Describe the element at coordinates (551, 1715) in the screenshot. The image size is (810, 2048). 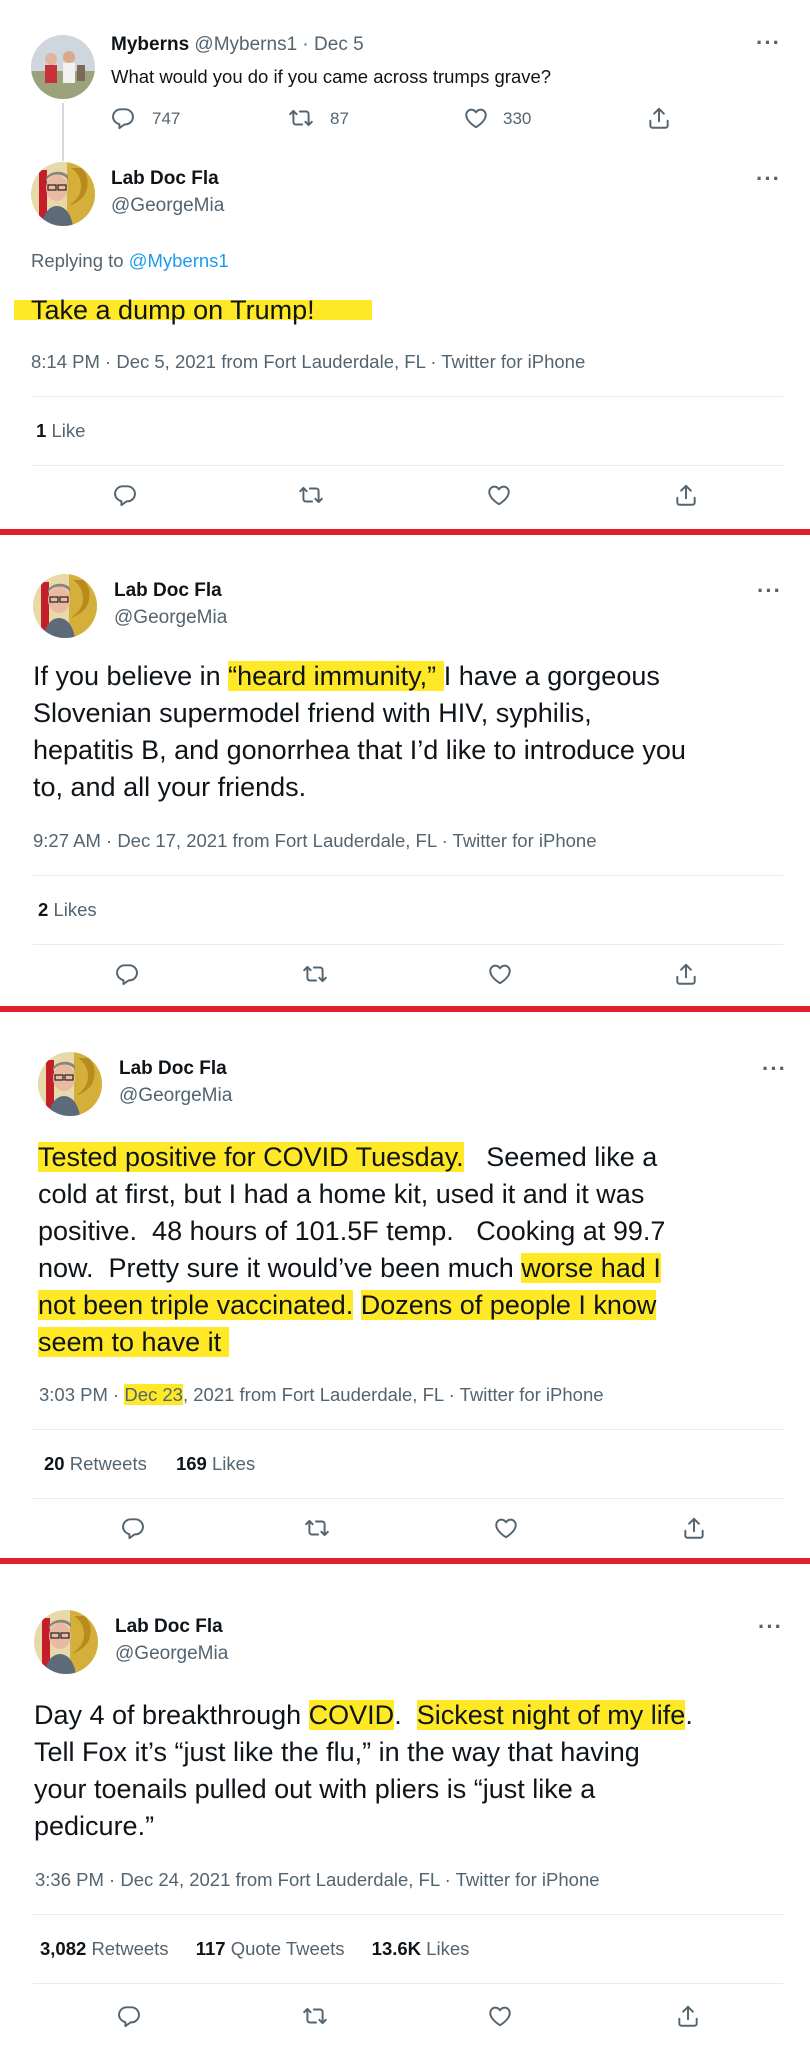
I see `highlighted-text: Sickest night of my life` at that location.